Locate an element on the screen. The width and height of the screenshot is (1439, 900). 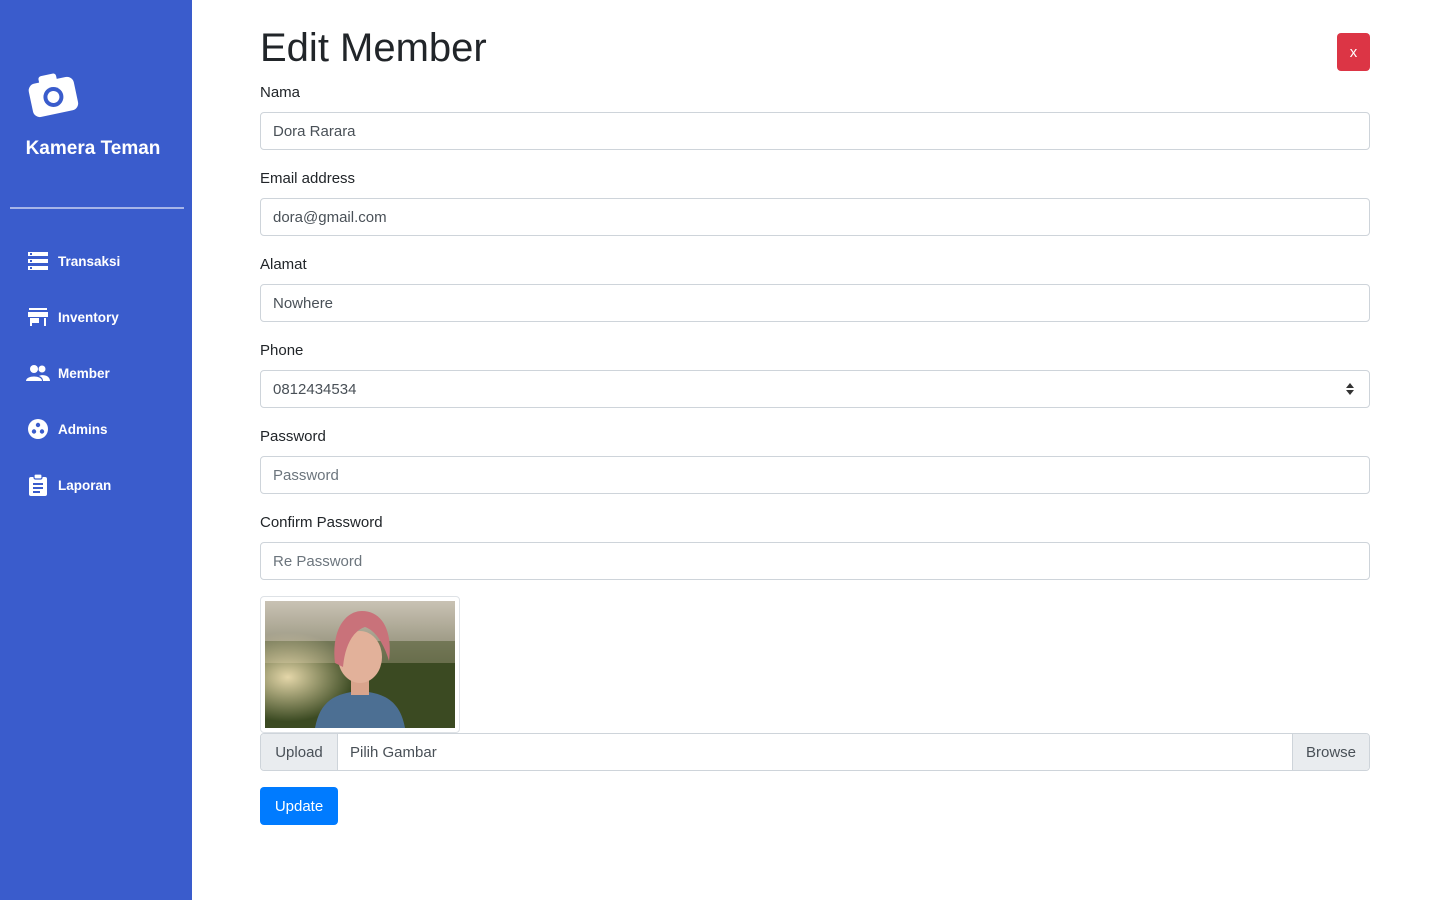
phone-input: 0812434534 is located at coordinates (815, 389).